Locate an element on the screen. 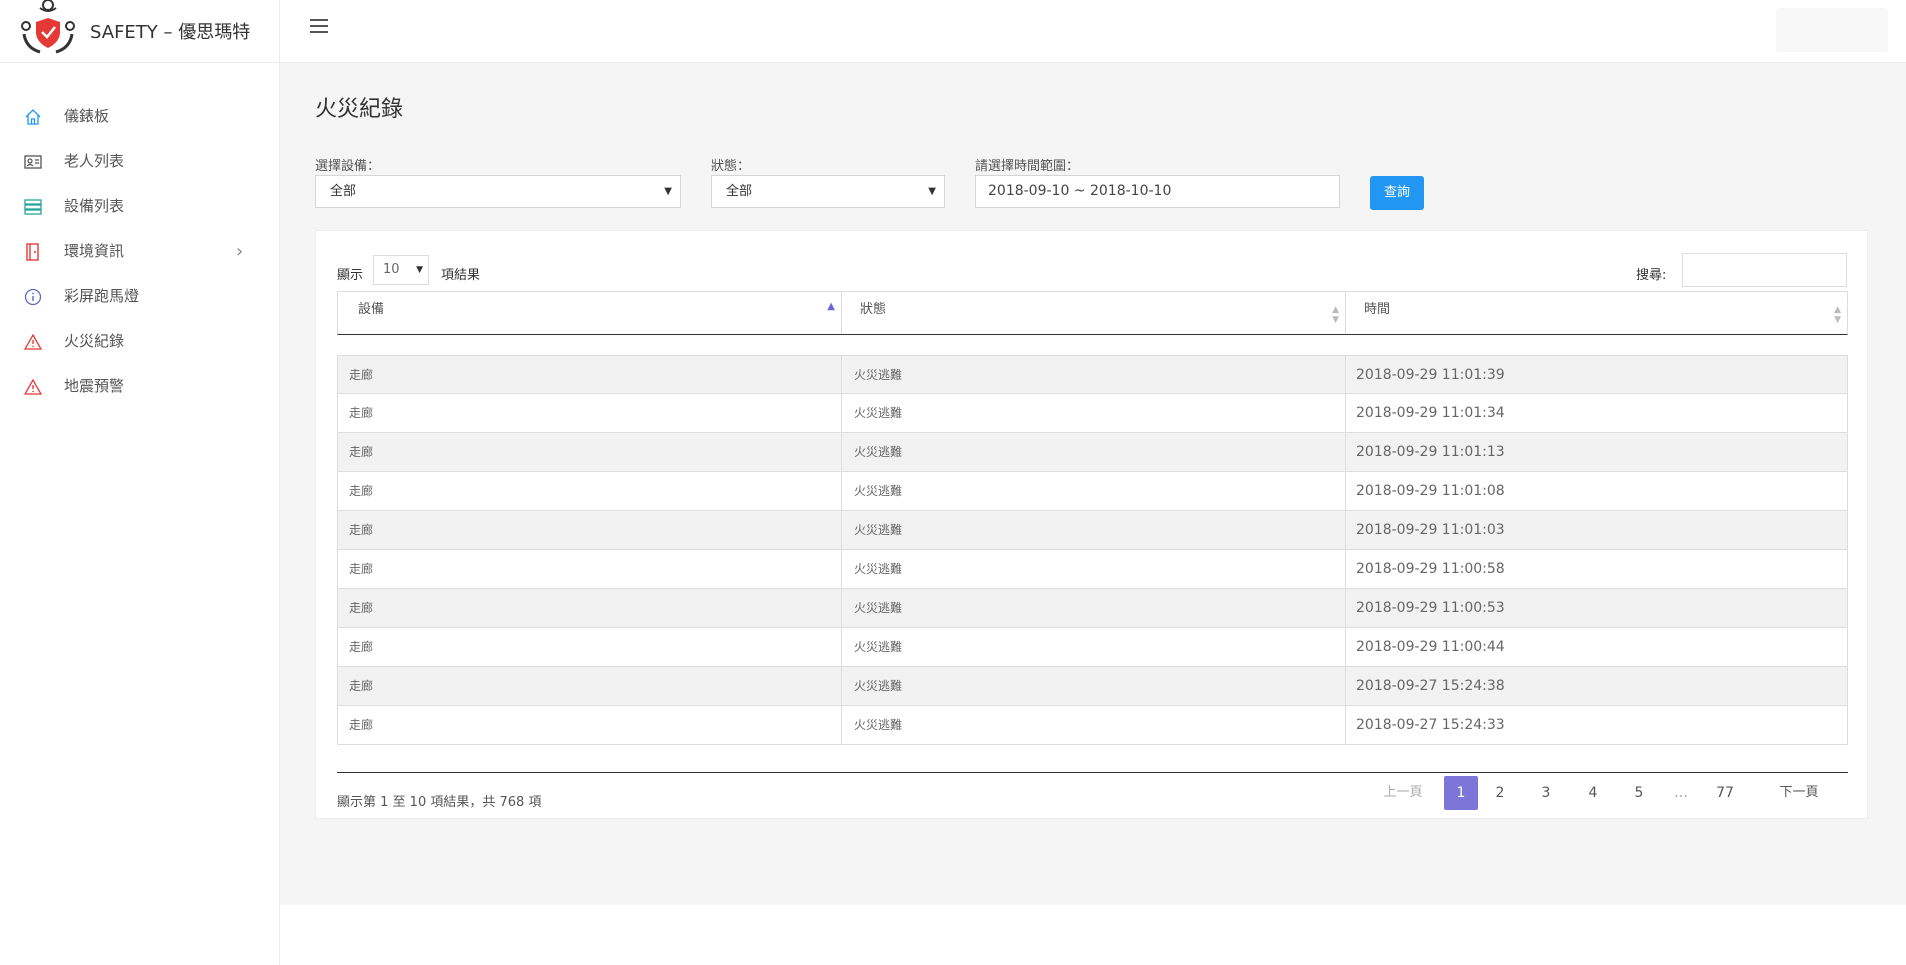  sidebar-nav: 儀錶板 老人列表 設備列表 環境資訊 › 彩屏跑馬燈 火災紀錄 地震預警 is located at coordinates (139, 251).